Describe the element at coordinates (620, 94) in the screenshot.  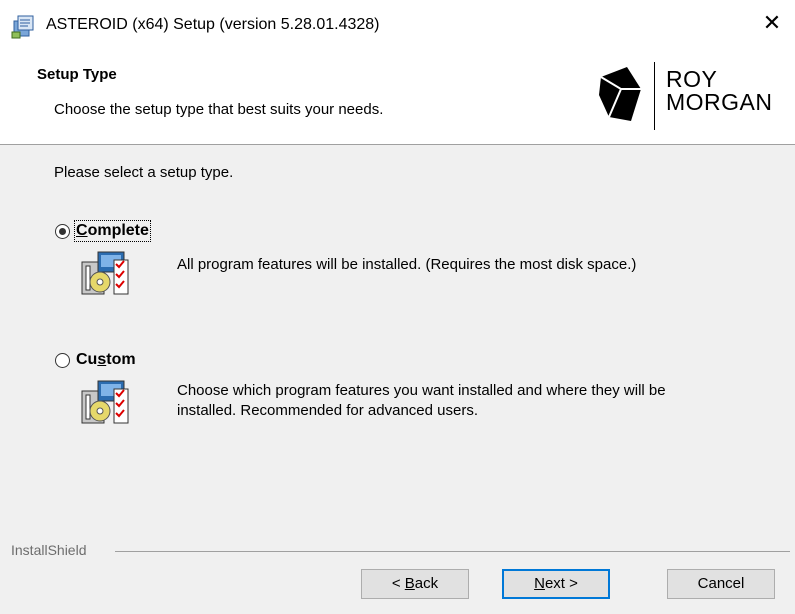
I see `roy-morgan-logo-mark` at that location.